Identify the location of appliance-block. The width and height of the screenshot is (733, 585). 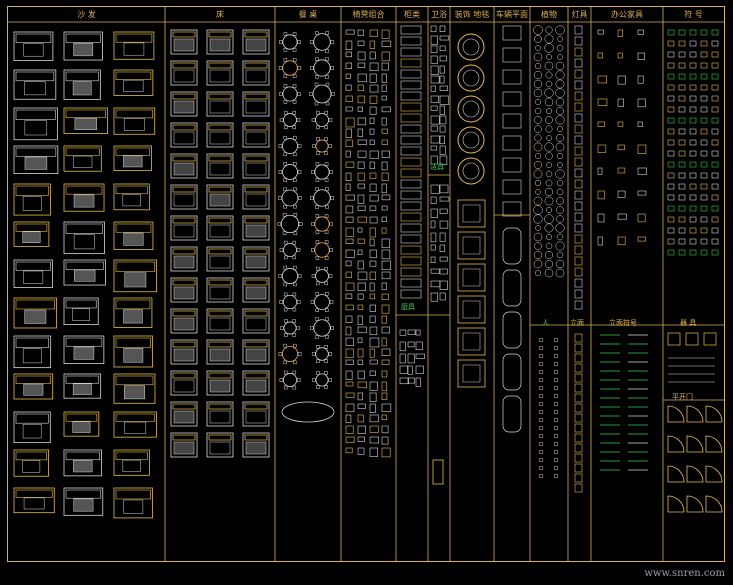
(710, 339).